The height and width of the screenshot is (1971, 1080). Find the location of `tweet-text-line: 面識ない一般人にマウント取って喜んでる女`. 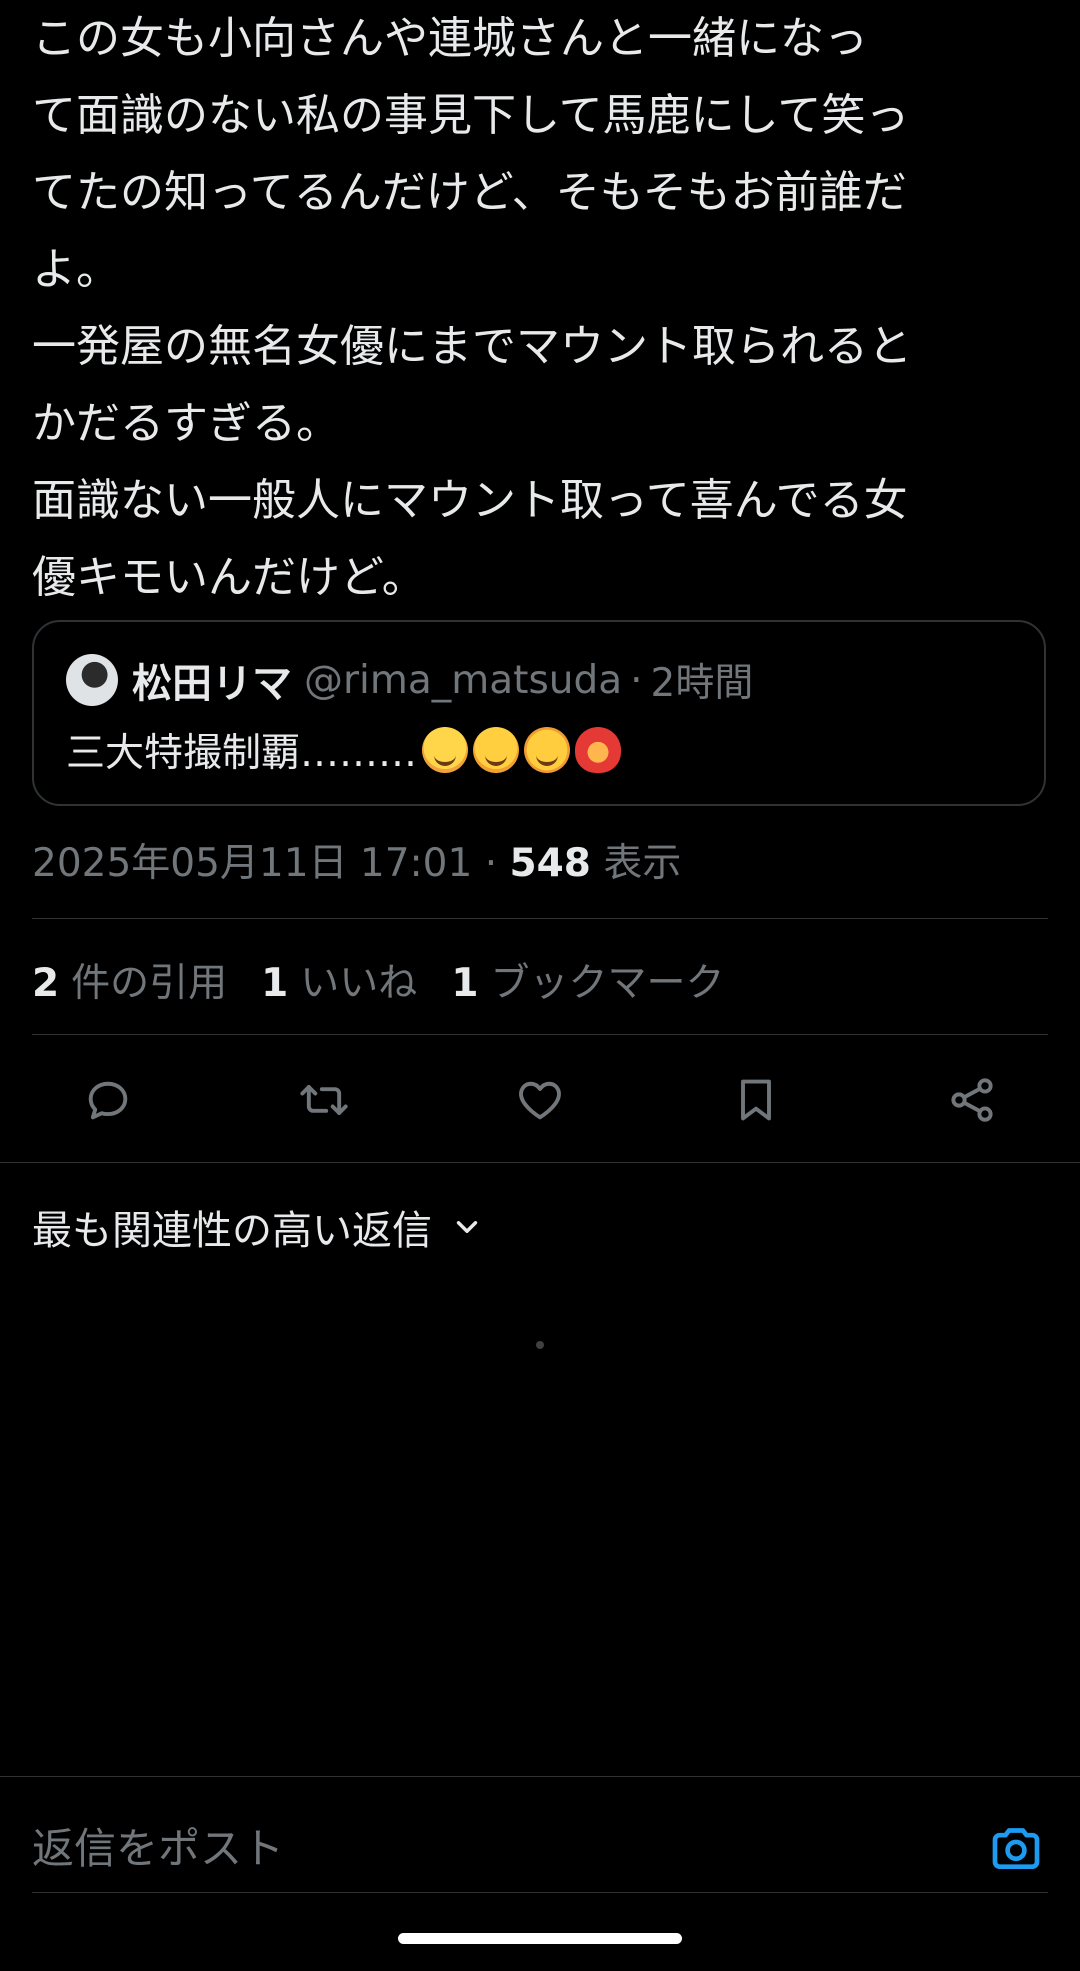

tweet-text-line: 面識ない一般人にマウント取って喜んでる女 is located at coordinates (470, 500).